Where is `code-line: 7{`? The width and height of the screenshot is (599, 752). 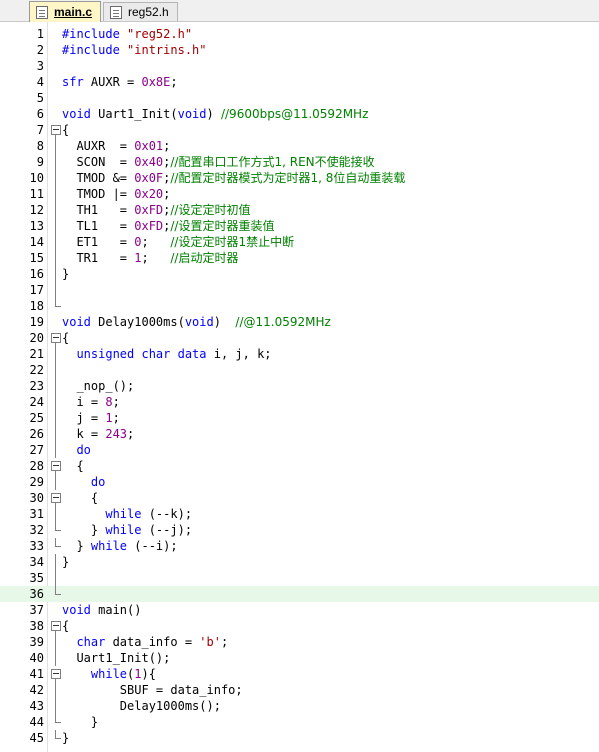
code-line: 7{ is located at coordinates (299, 130).